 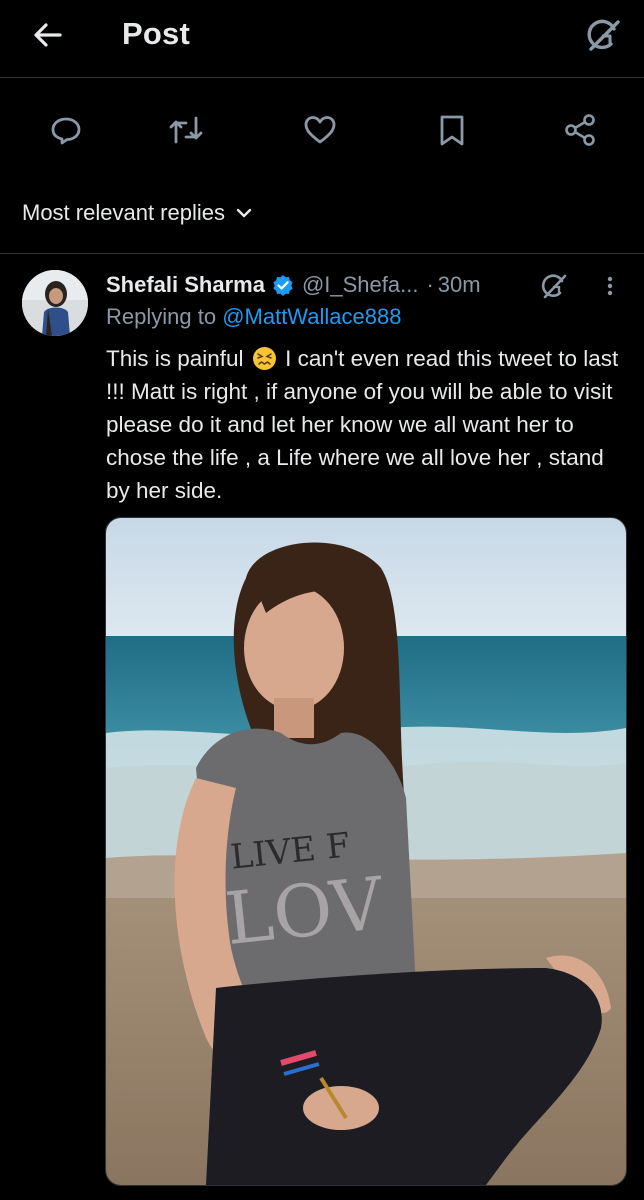 I want to click on more-options-button, so click(x=610, y=286).